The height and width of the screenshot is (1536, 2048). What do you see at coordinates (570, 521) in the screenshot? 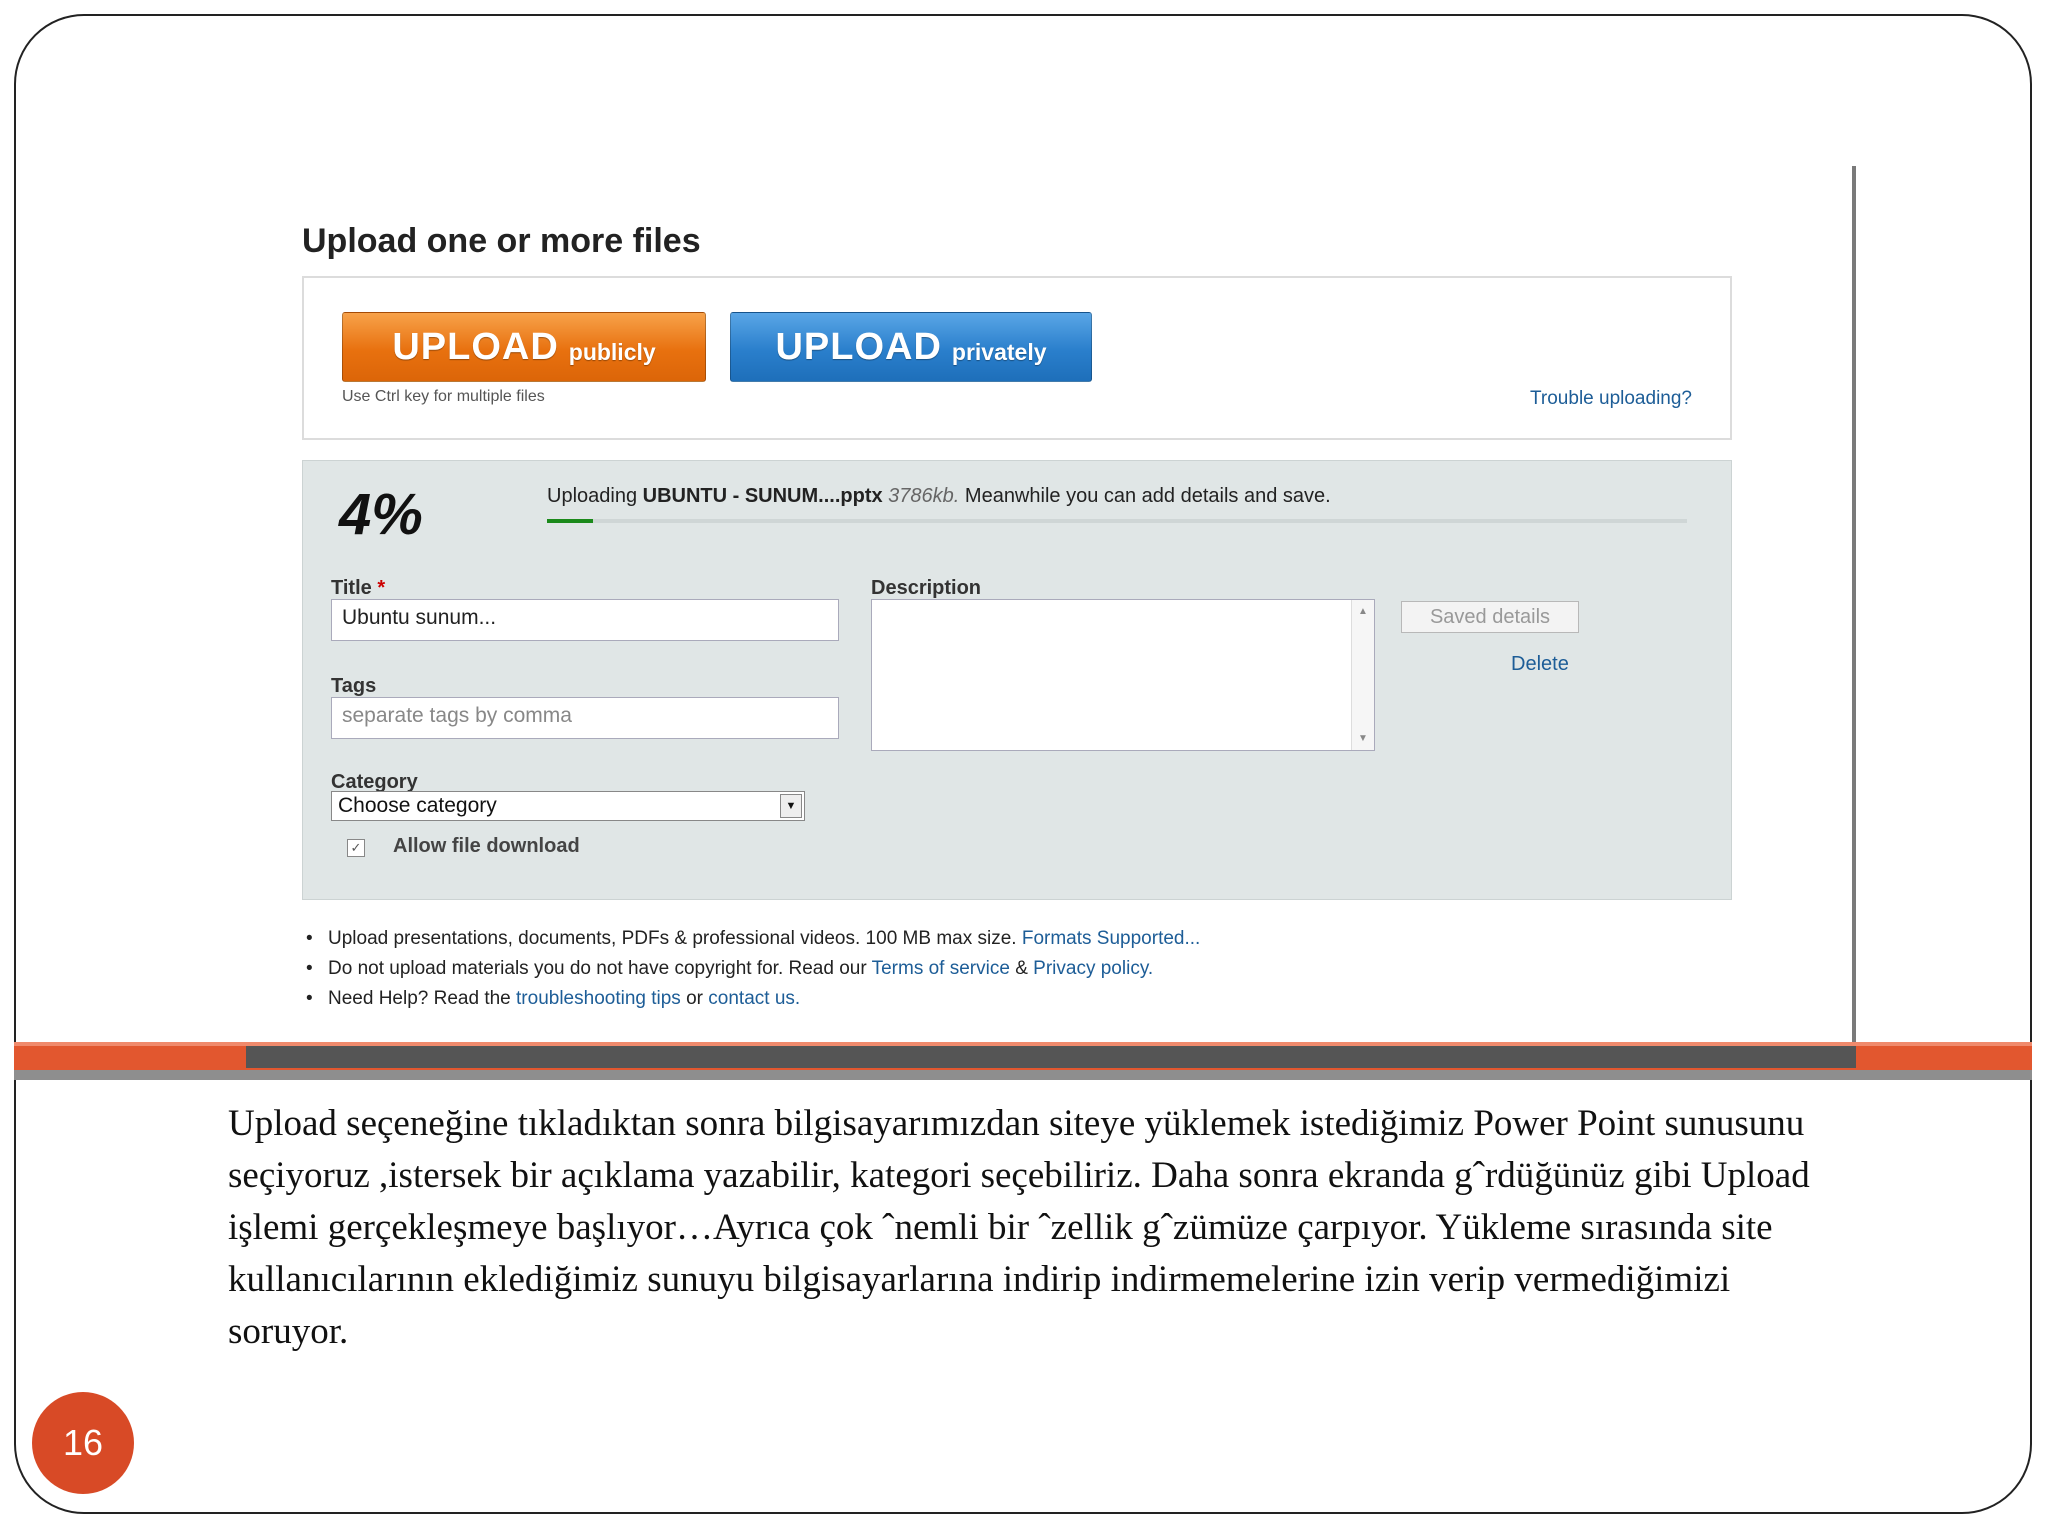
I see `progress-bar-fill` at bounding box center [570, 521].